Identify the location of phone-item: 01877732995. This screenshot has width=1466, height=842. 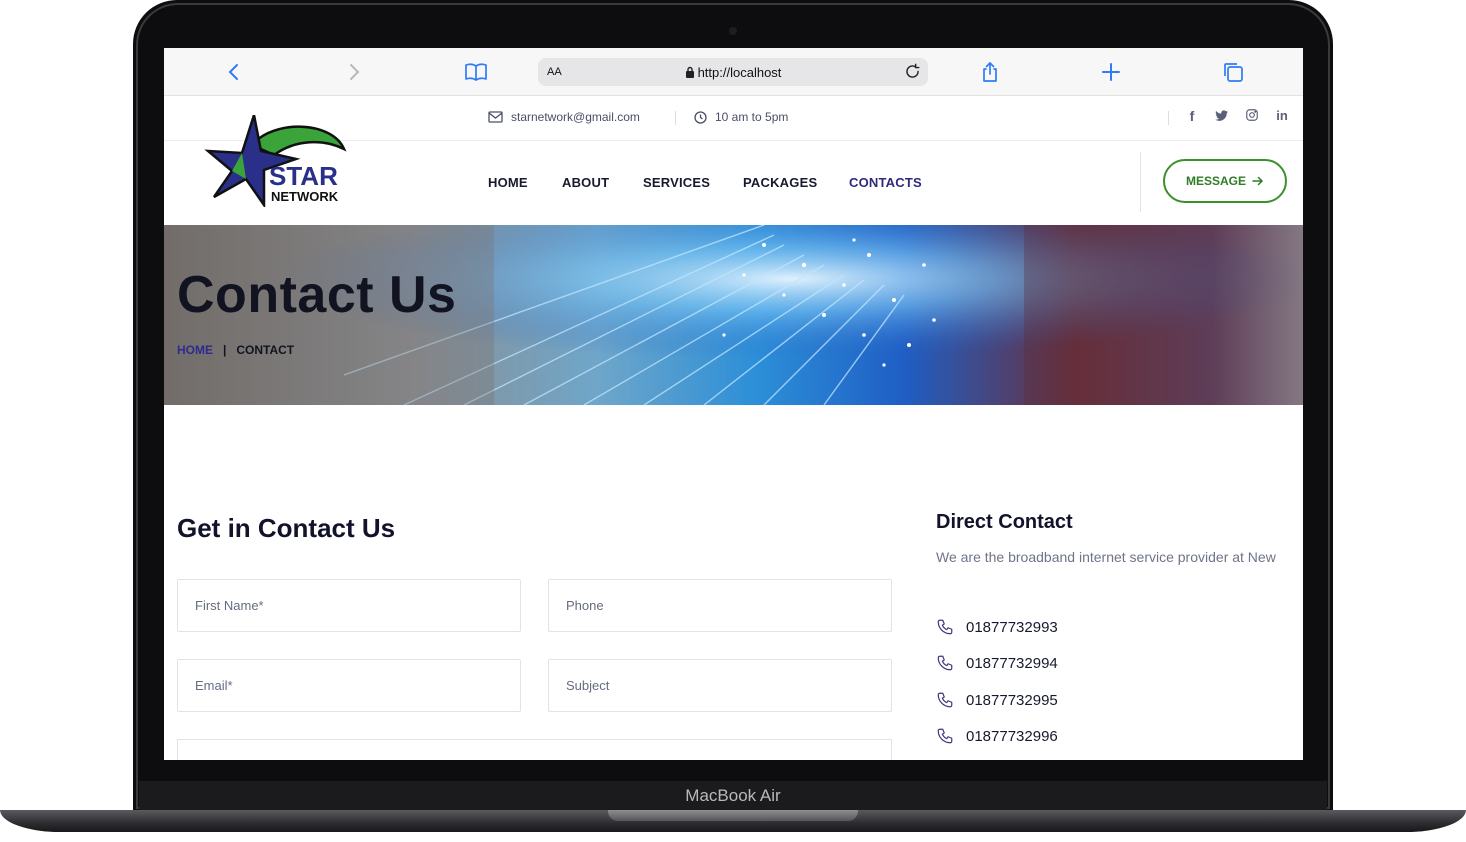
(997, 700).